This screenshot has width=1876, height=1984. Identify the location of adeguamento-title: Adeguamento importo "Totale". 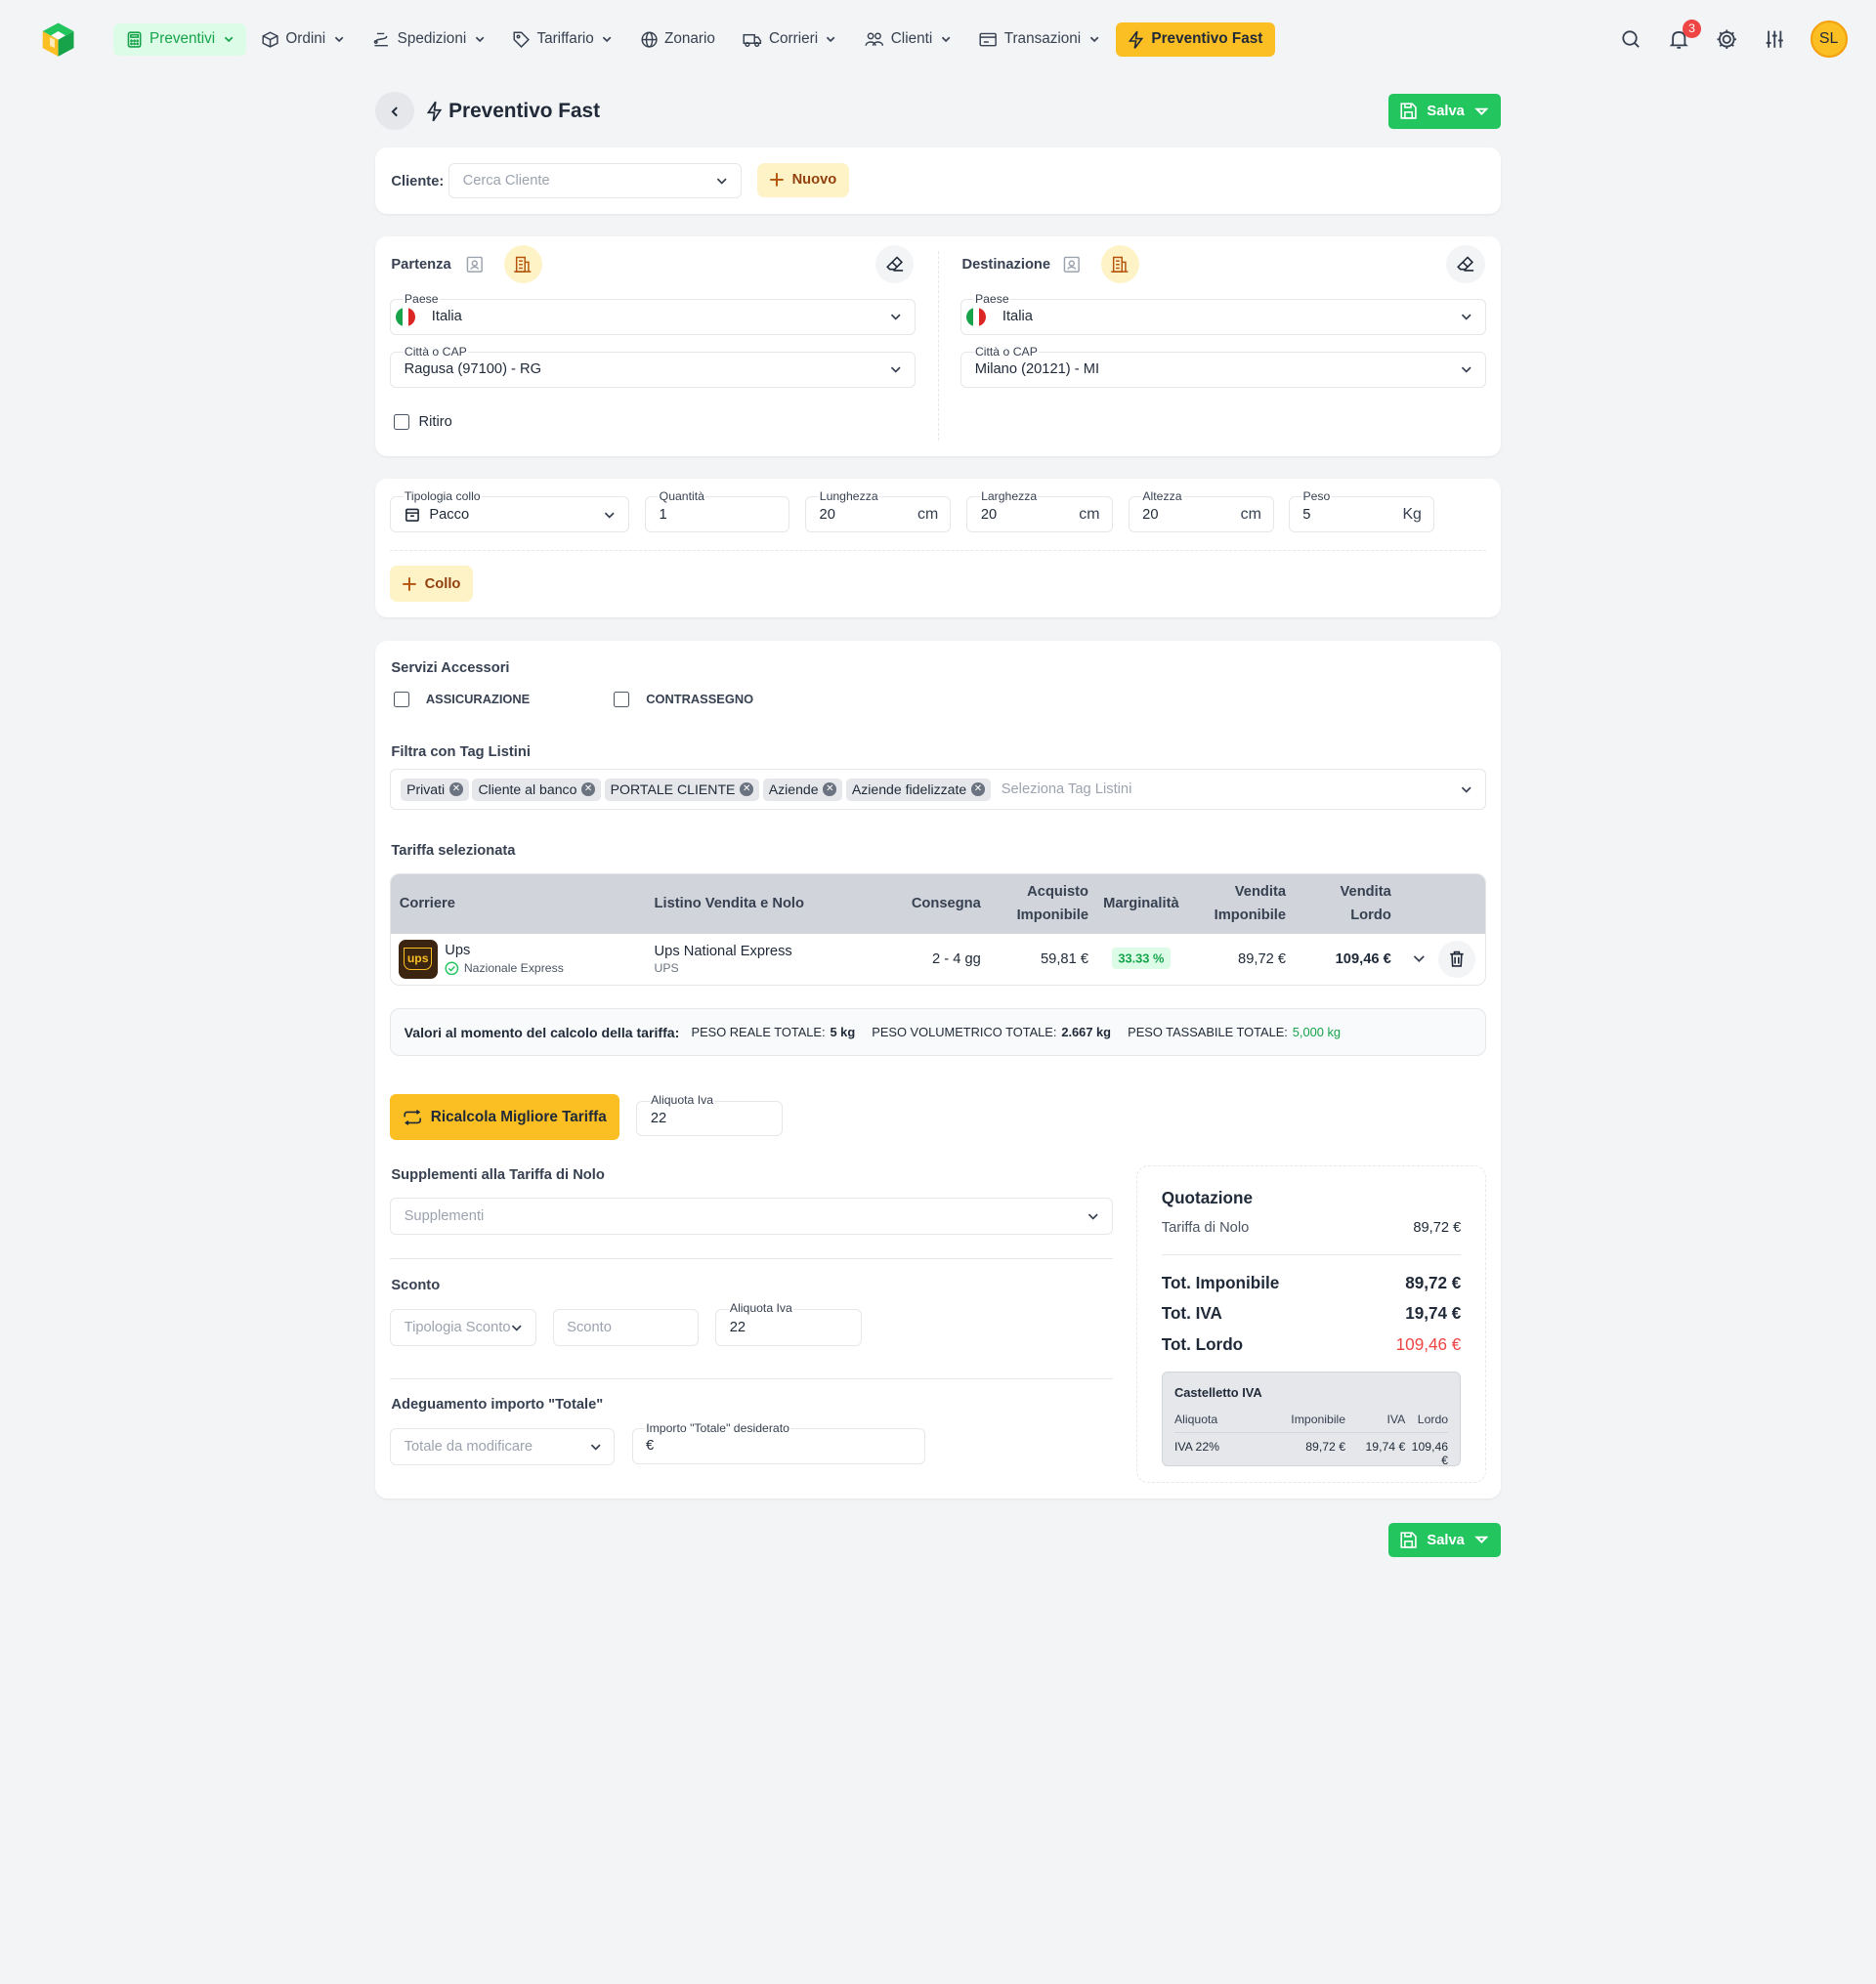
(497, 1405).